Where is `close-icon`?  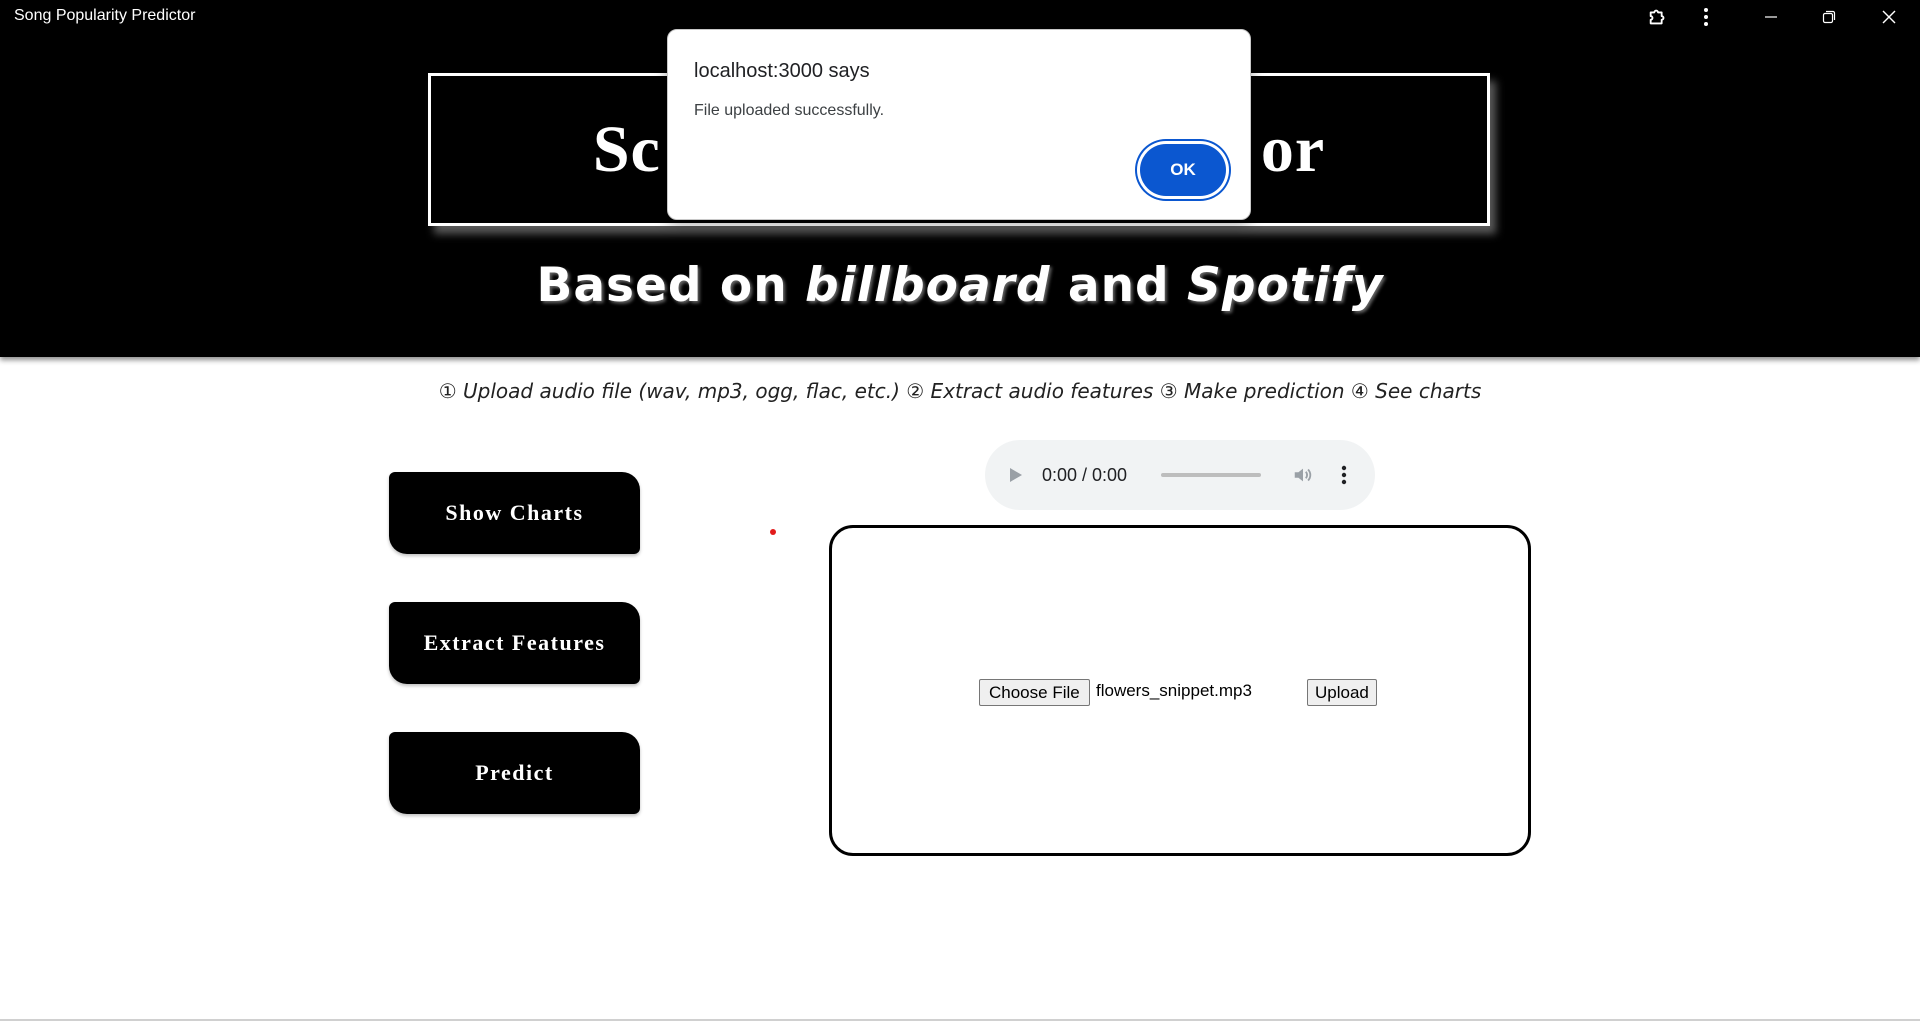 close-icon is located at coordinates (1889, 16).